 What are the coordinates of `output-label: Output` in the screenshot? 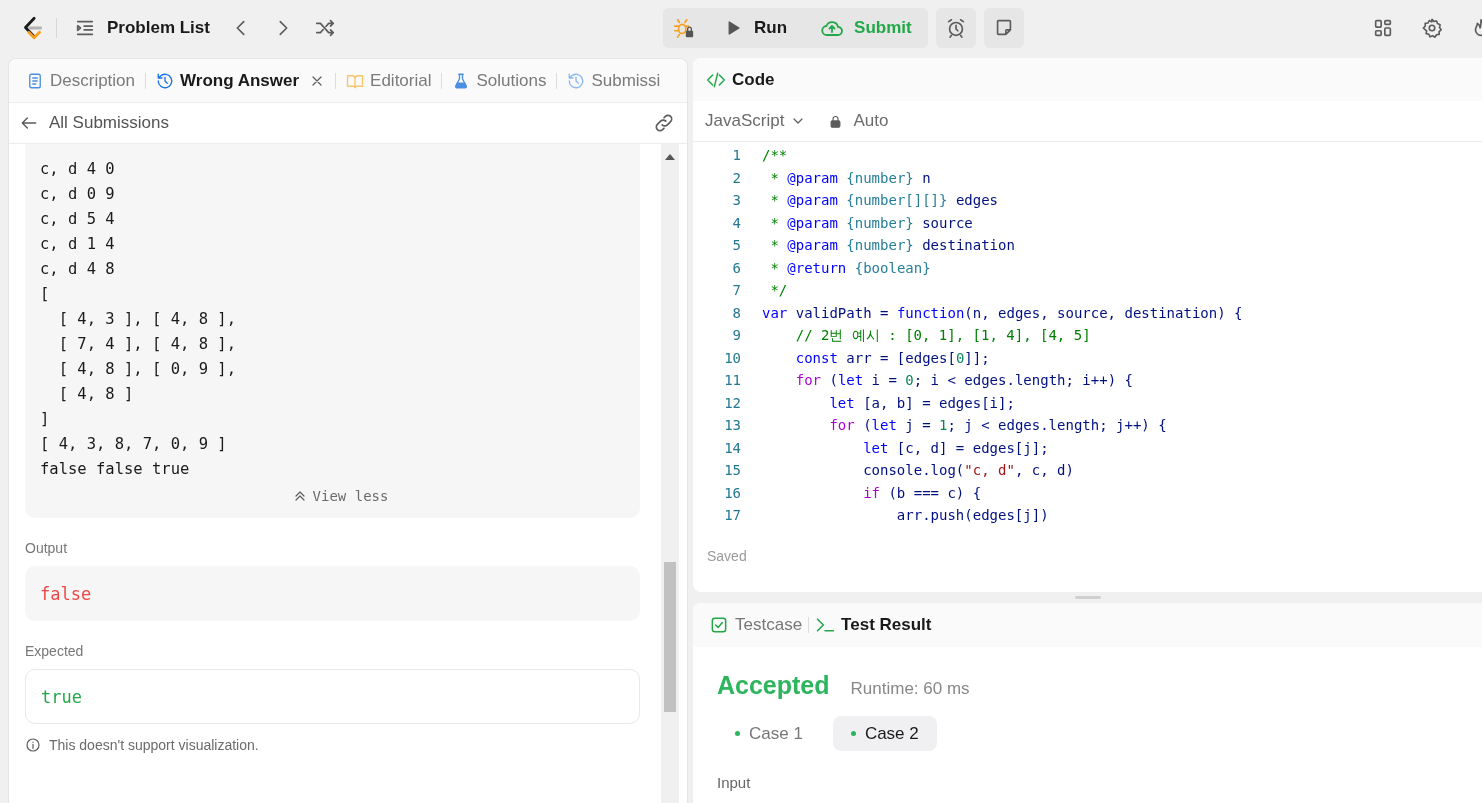 It's located at (47, 548).